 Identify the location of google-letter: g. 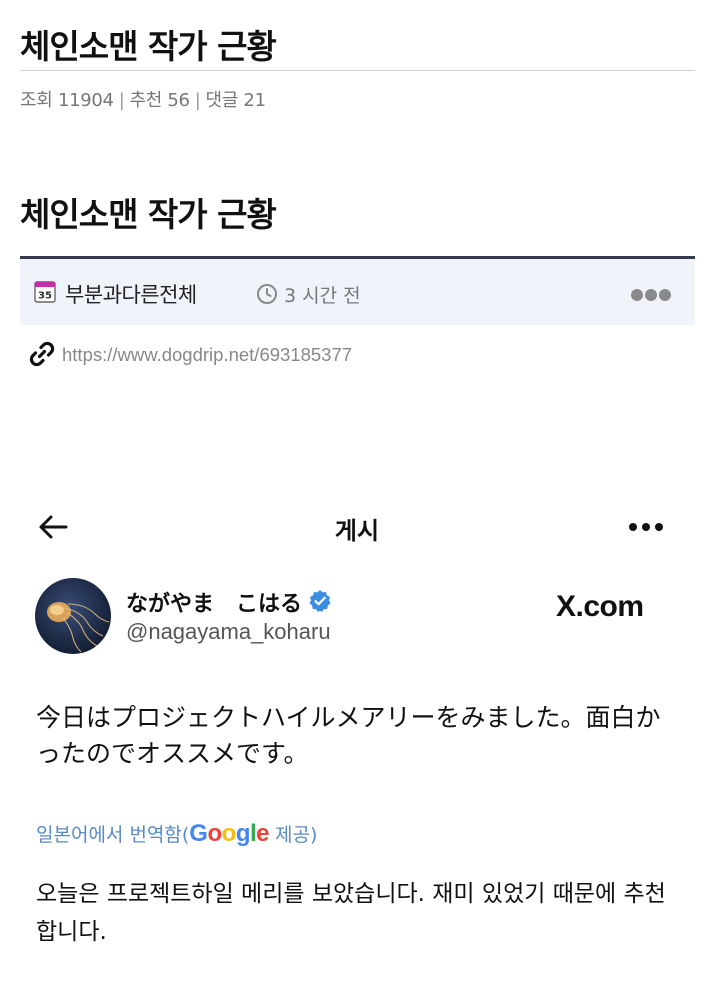
(243, 833).